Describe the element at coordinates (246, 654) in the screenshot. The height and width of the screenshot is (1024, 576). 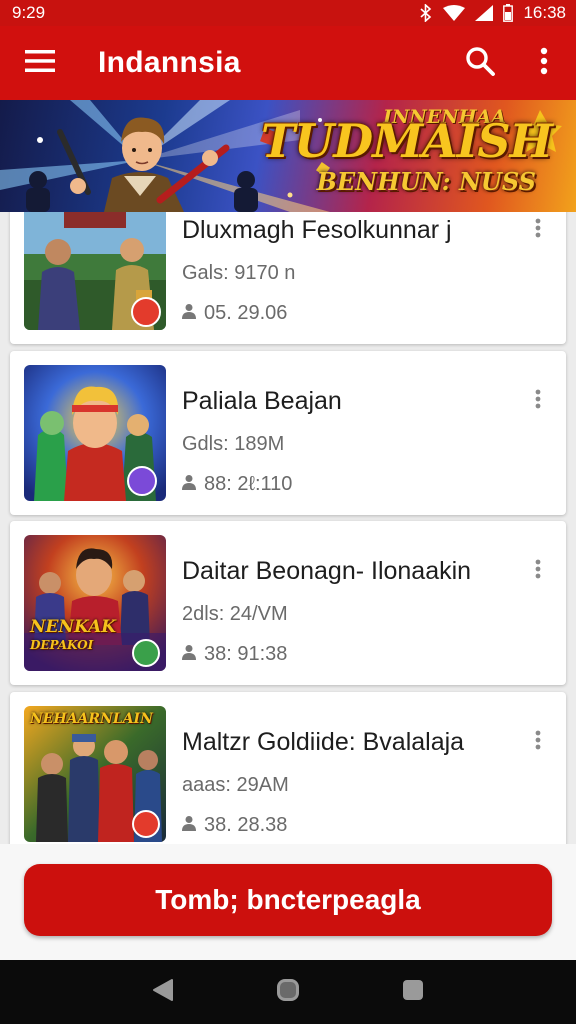
I see `item-count-text: 38: 91:38` at that location.